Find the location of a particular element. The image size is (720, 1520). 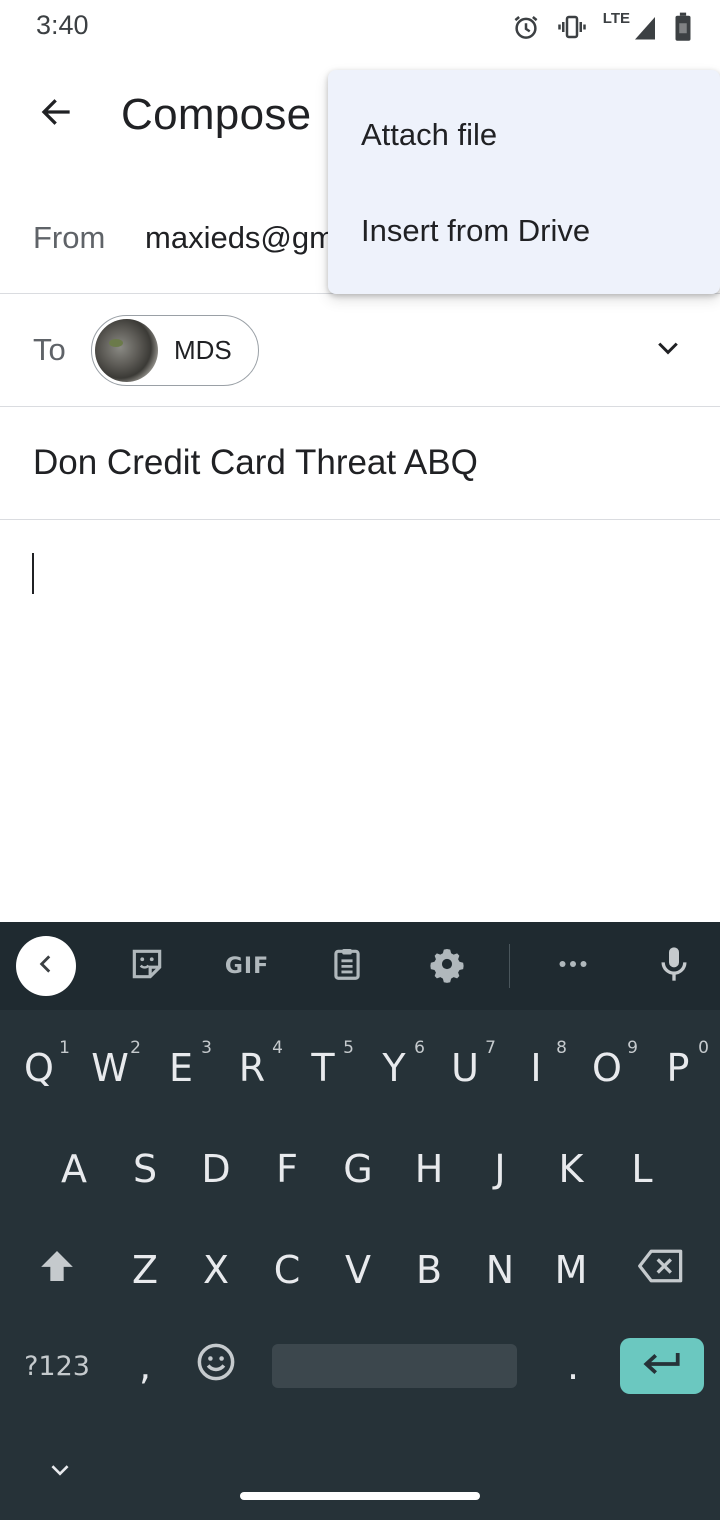

key-hint: 6 is located at coordinates (419, 1048).